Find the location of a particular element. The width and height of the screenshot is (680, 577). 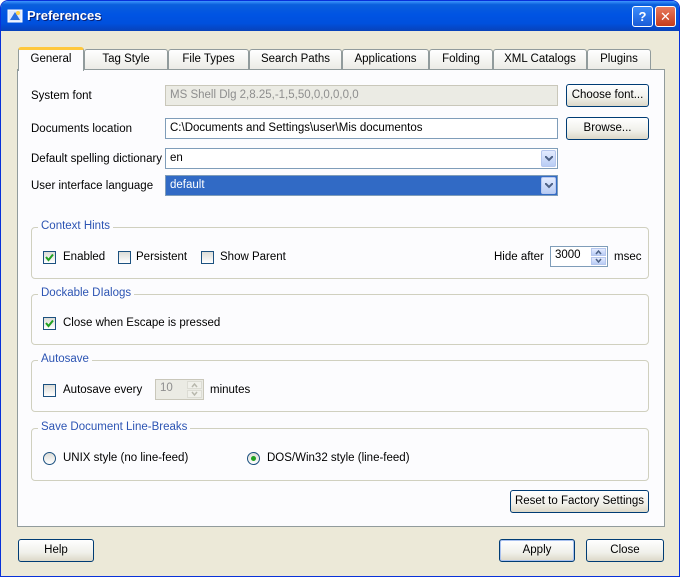

close-button: Close is located at coordinates (625, 550).